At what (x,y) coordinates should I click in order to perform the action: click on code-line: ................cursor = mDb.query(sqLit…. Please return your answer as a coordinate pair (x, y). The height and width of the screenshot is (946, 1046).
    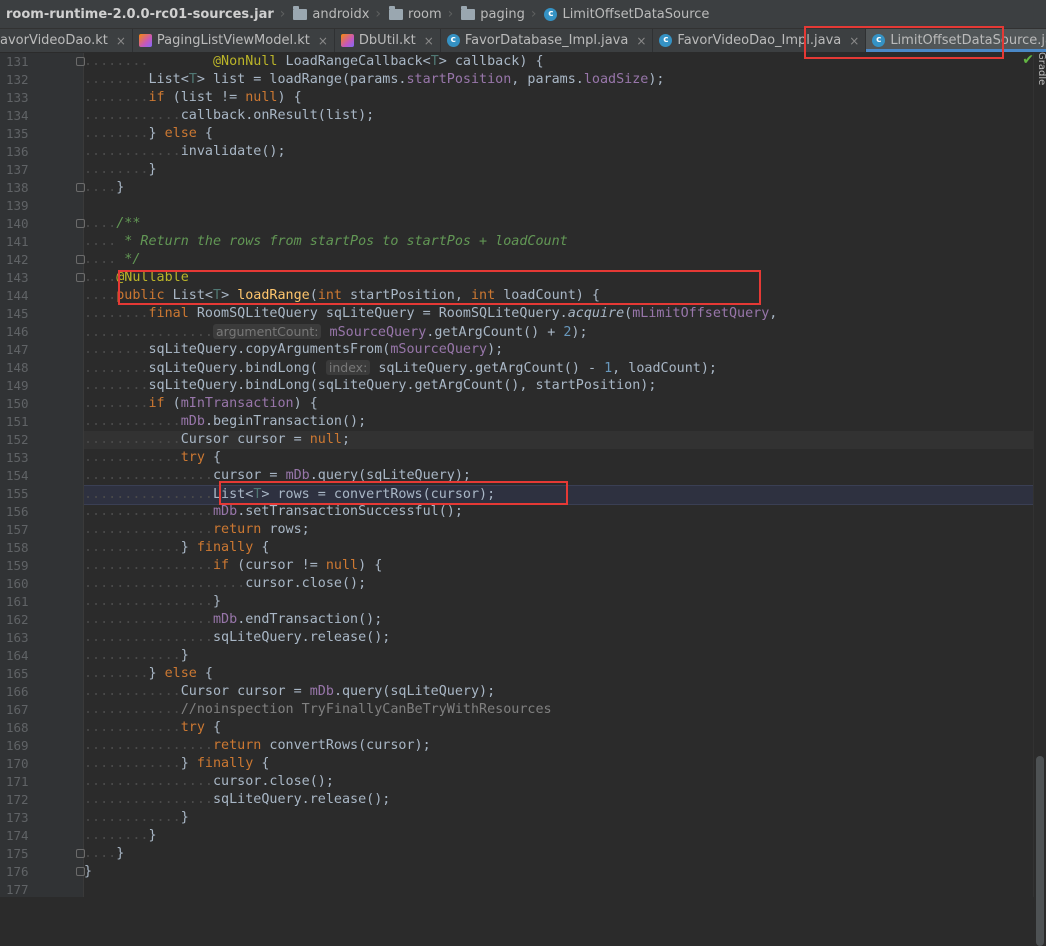
    Looking at the image, I should click on (277, 475).